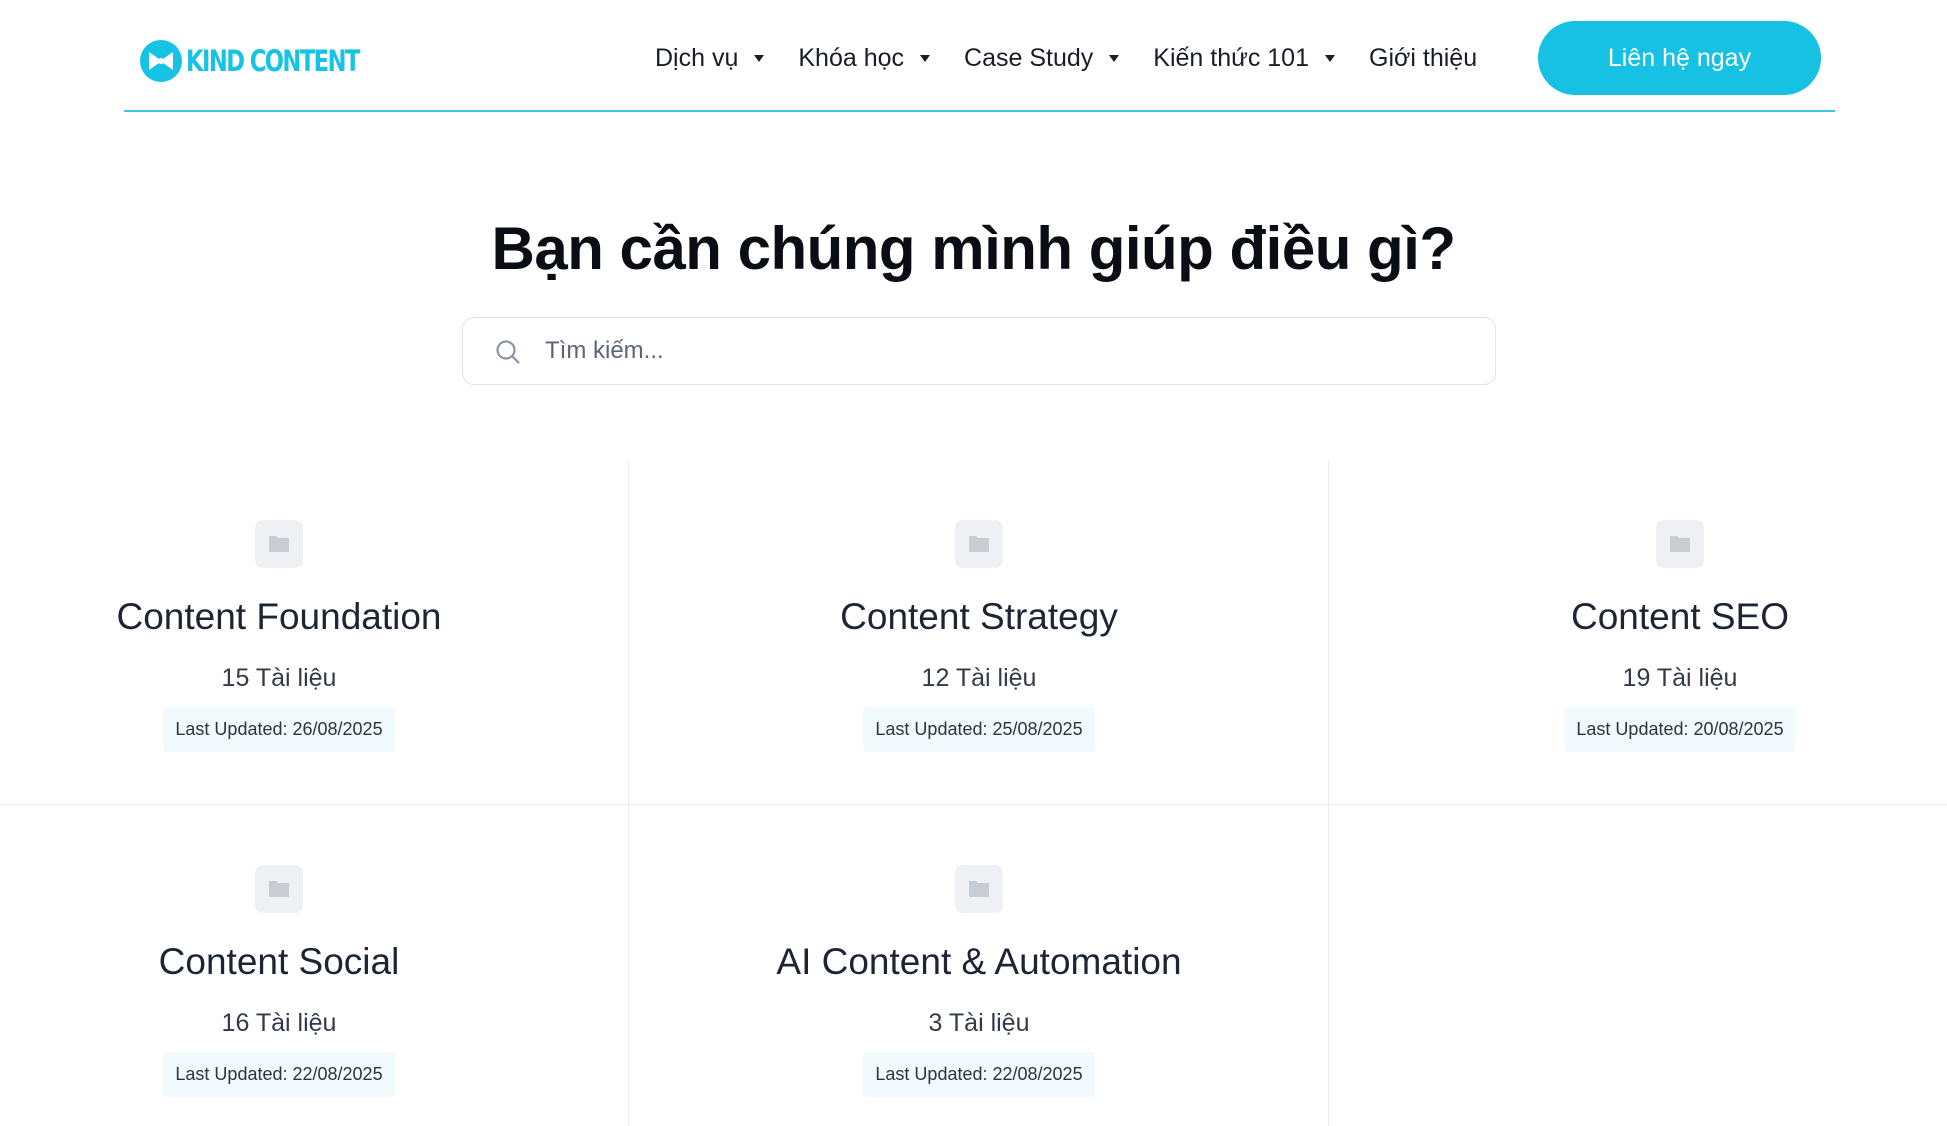 Image resolution: width=1947 pixels, height=1126 pixels. Describe the element at coordinates (1231, 57) in the screenshot. I see `nav-item-label: Kiến thức 101` at that location.